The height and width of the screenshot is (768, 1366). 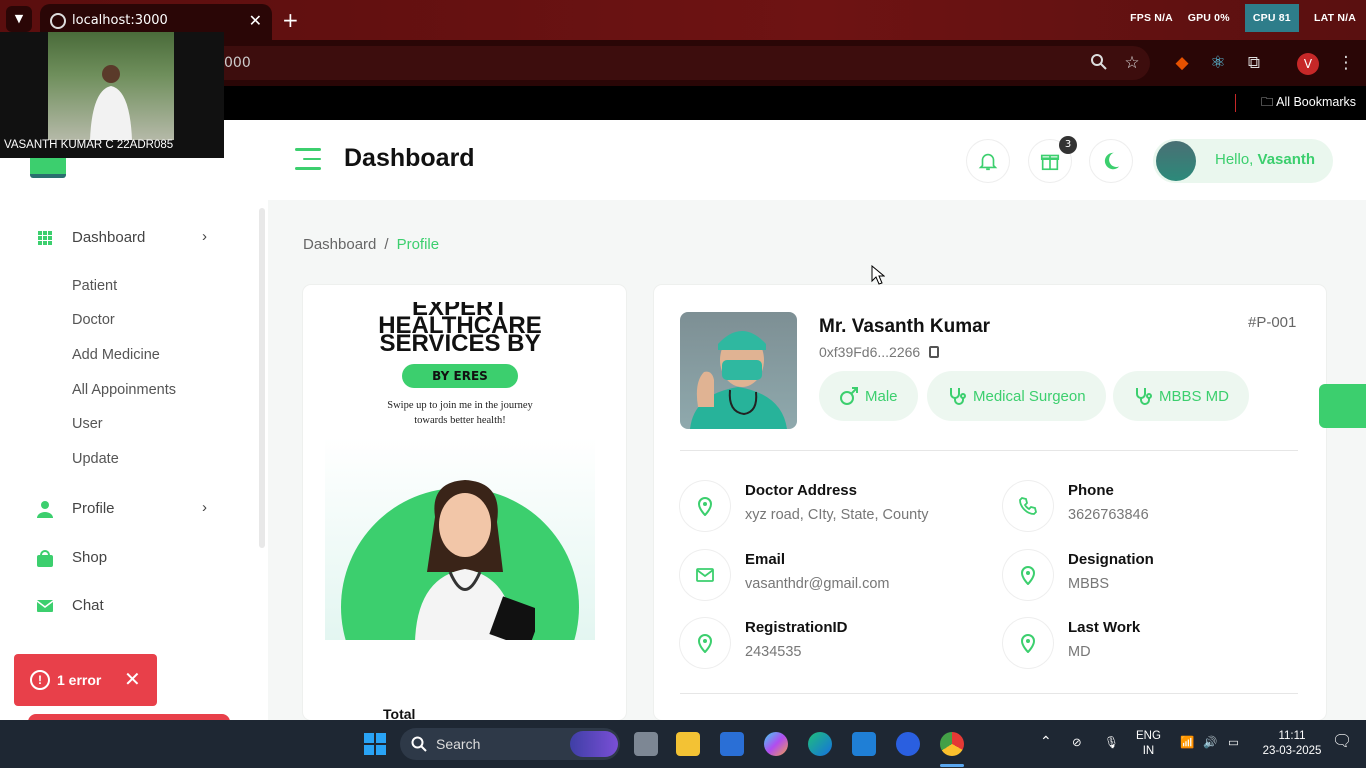 I want to click on mail-icon, so click(x=705, y=575).